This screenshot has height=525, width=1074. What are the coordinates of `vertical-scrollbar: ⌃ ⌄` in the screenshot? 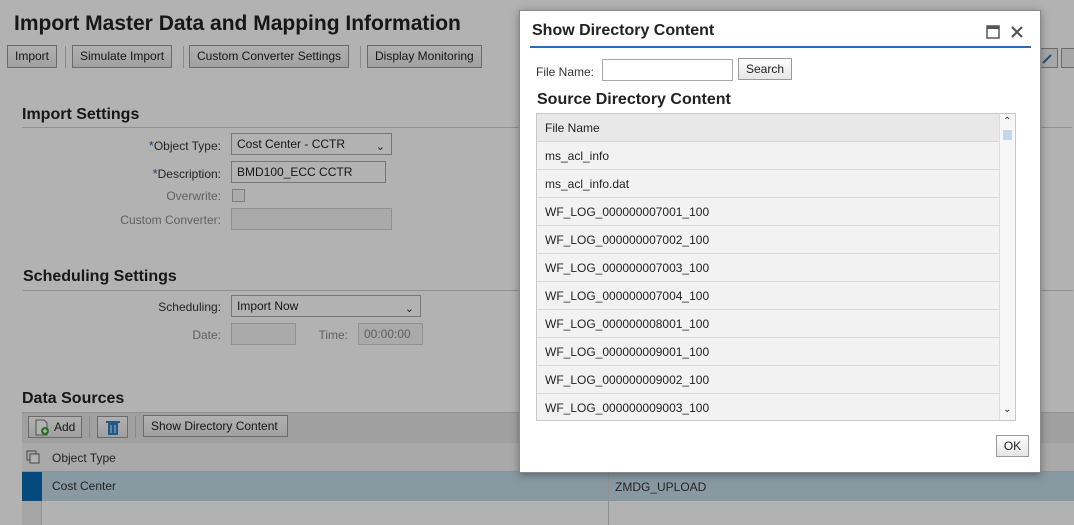 It's located at (1007, 267).